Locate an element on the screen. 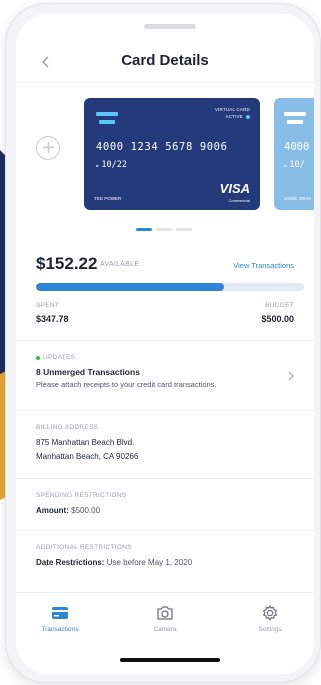 The height and width of the screenshot is (685, 321). spending-amount-value: $500.00 is located at coordinates (86, 510).